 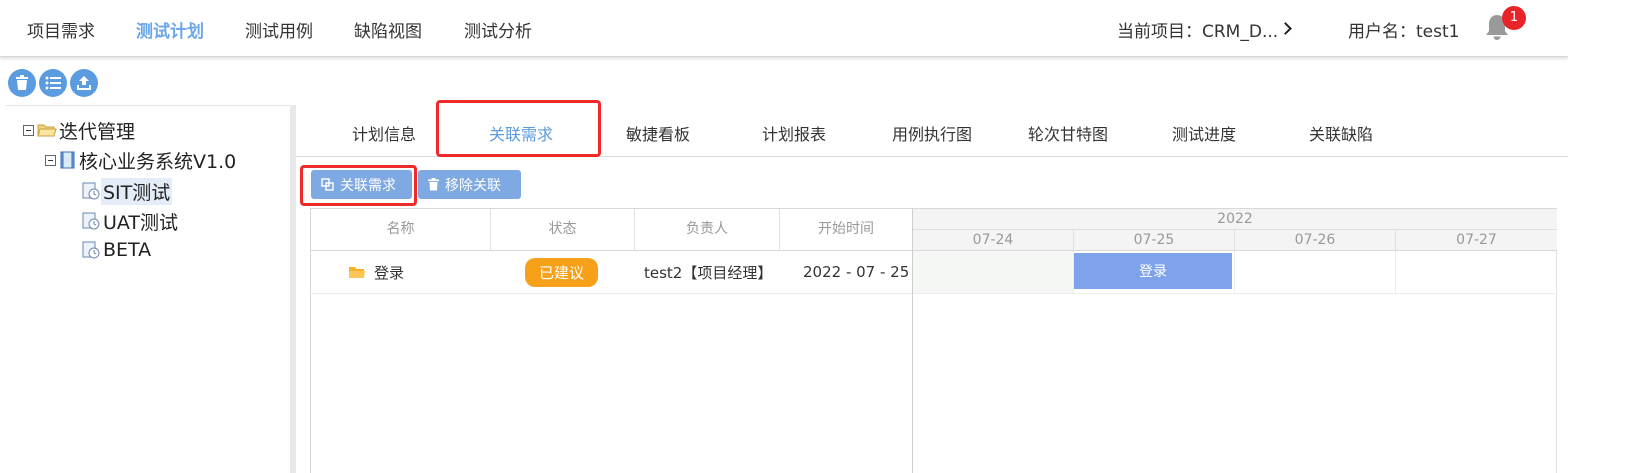 I want to click on grid-header: 名称 状态 负责人 开始时间, so click(x=611, y=230).